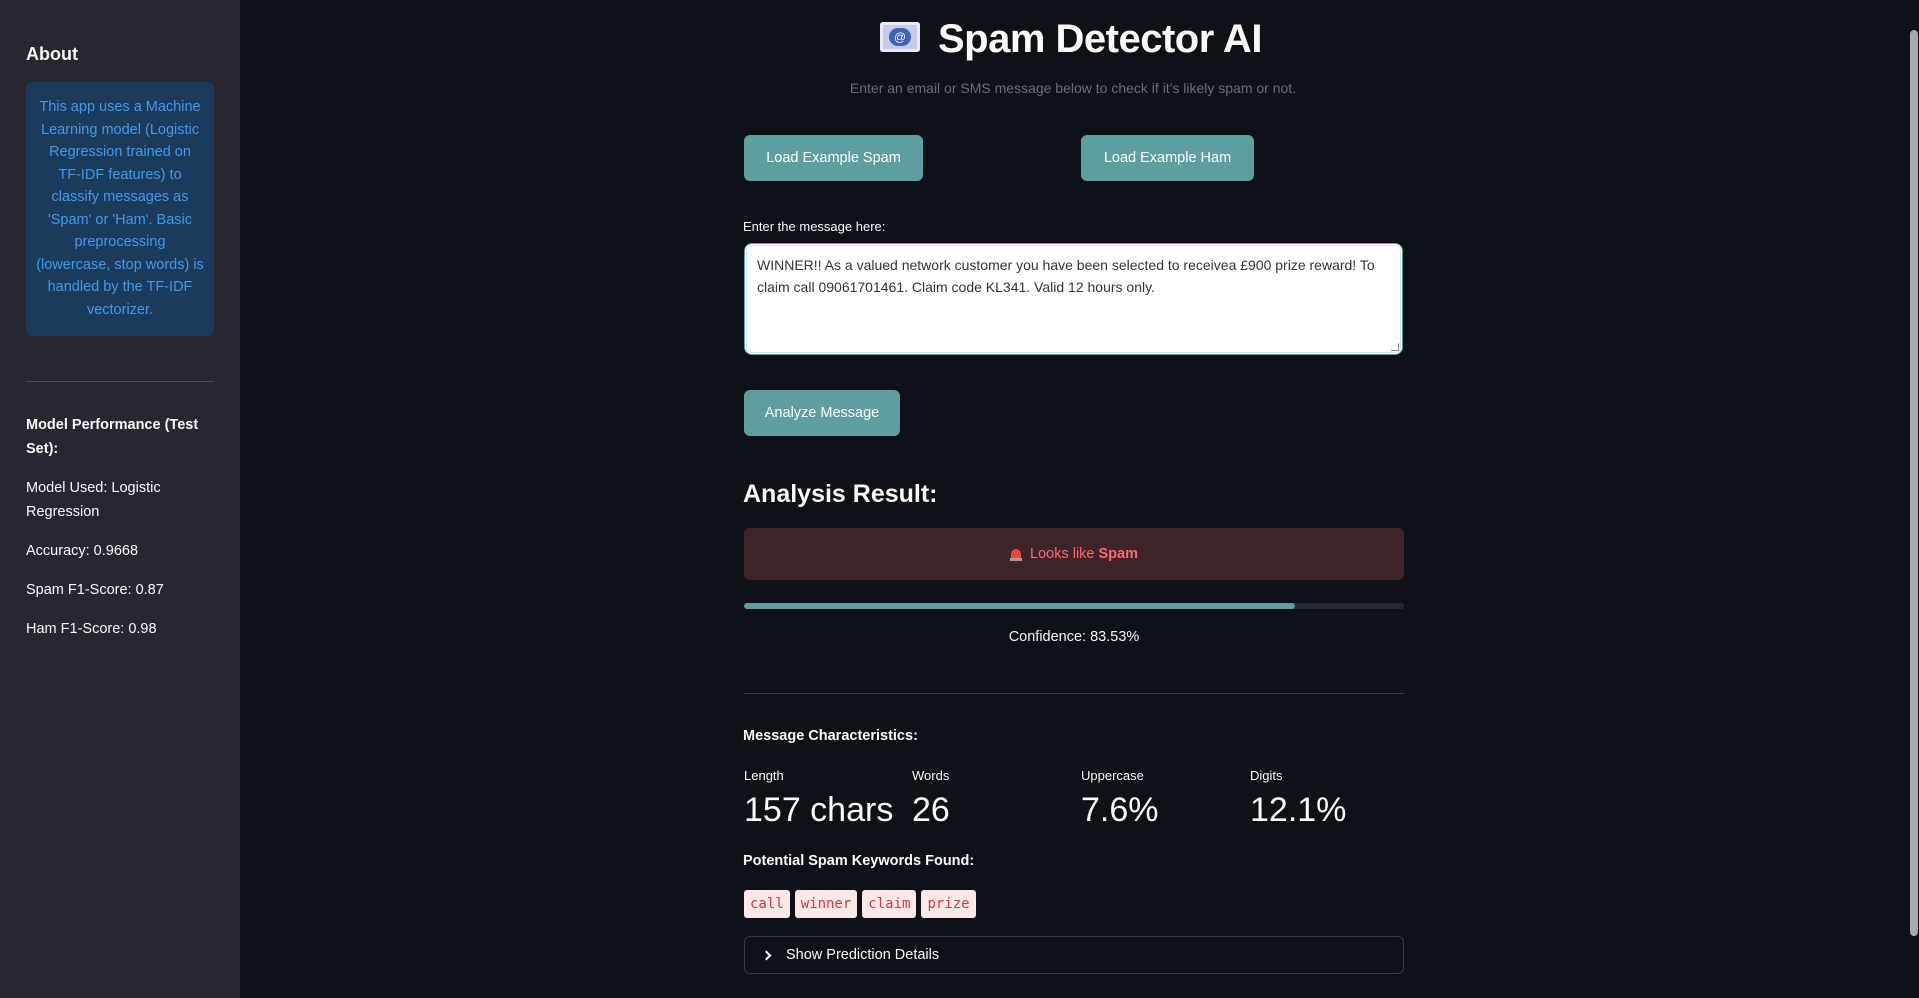 This screenshot has width=1919, height=998. I want to click on load-example-ham-button: Load Example Ham, so click(1167, 158).